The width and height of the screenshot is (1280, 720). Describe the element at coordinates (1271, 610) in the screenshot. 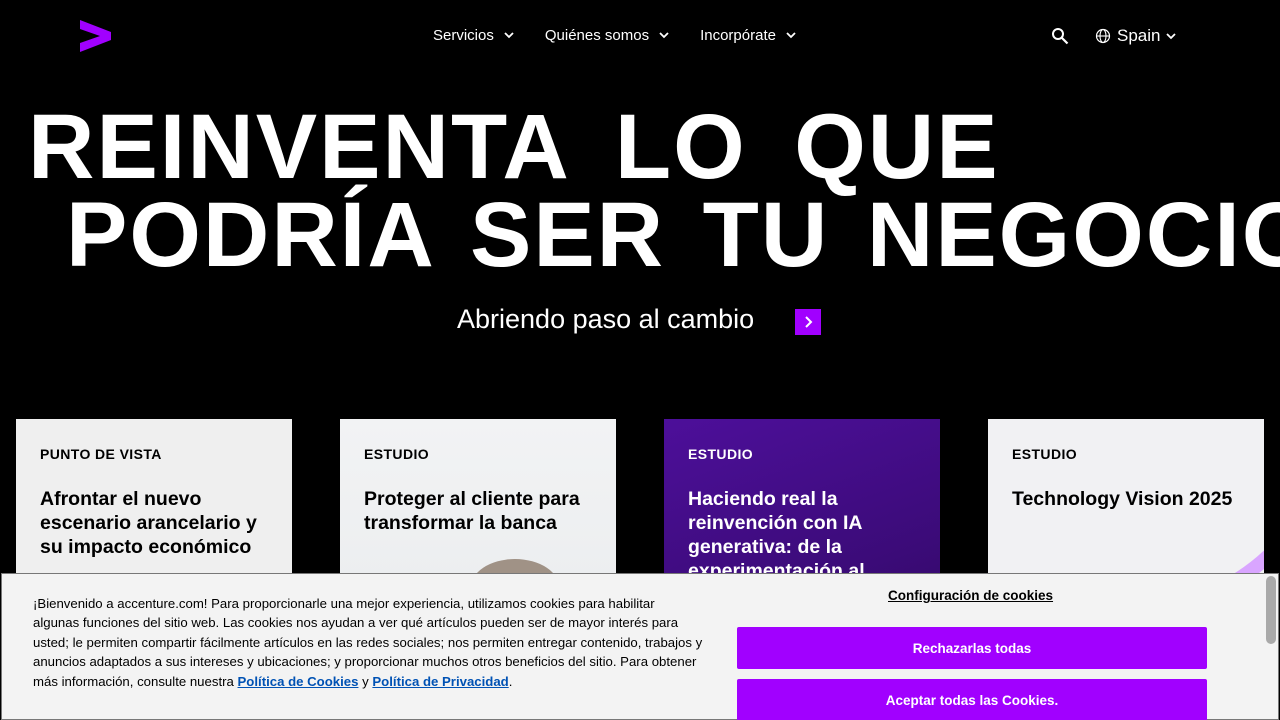

I see `banner-scrollbar` at that location.